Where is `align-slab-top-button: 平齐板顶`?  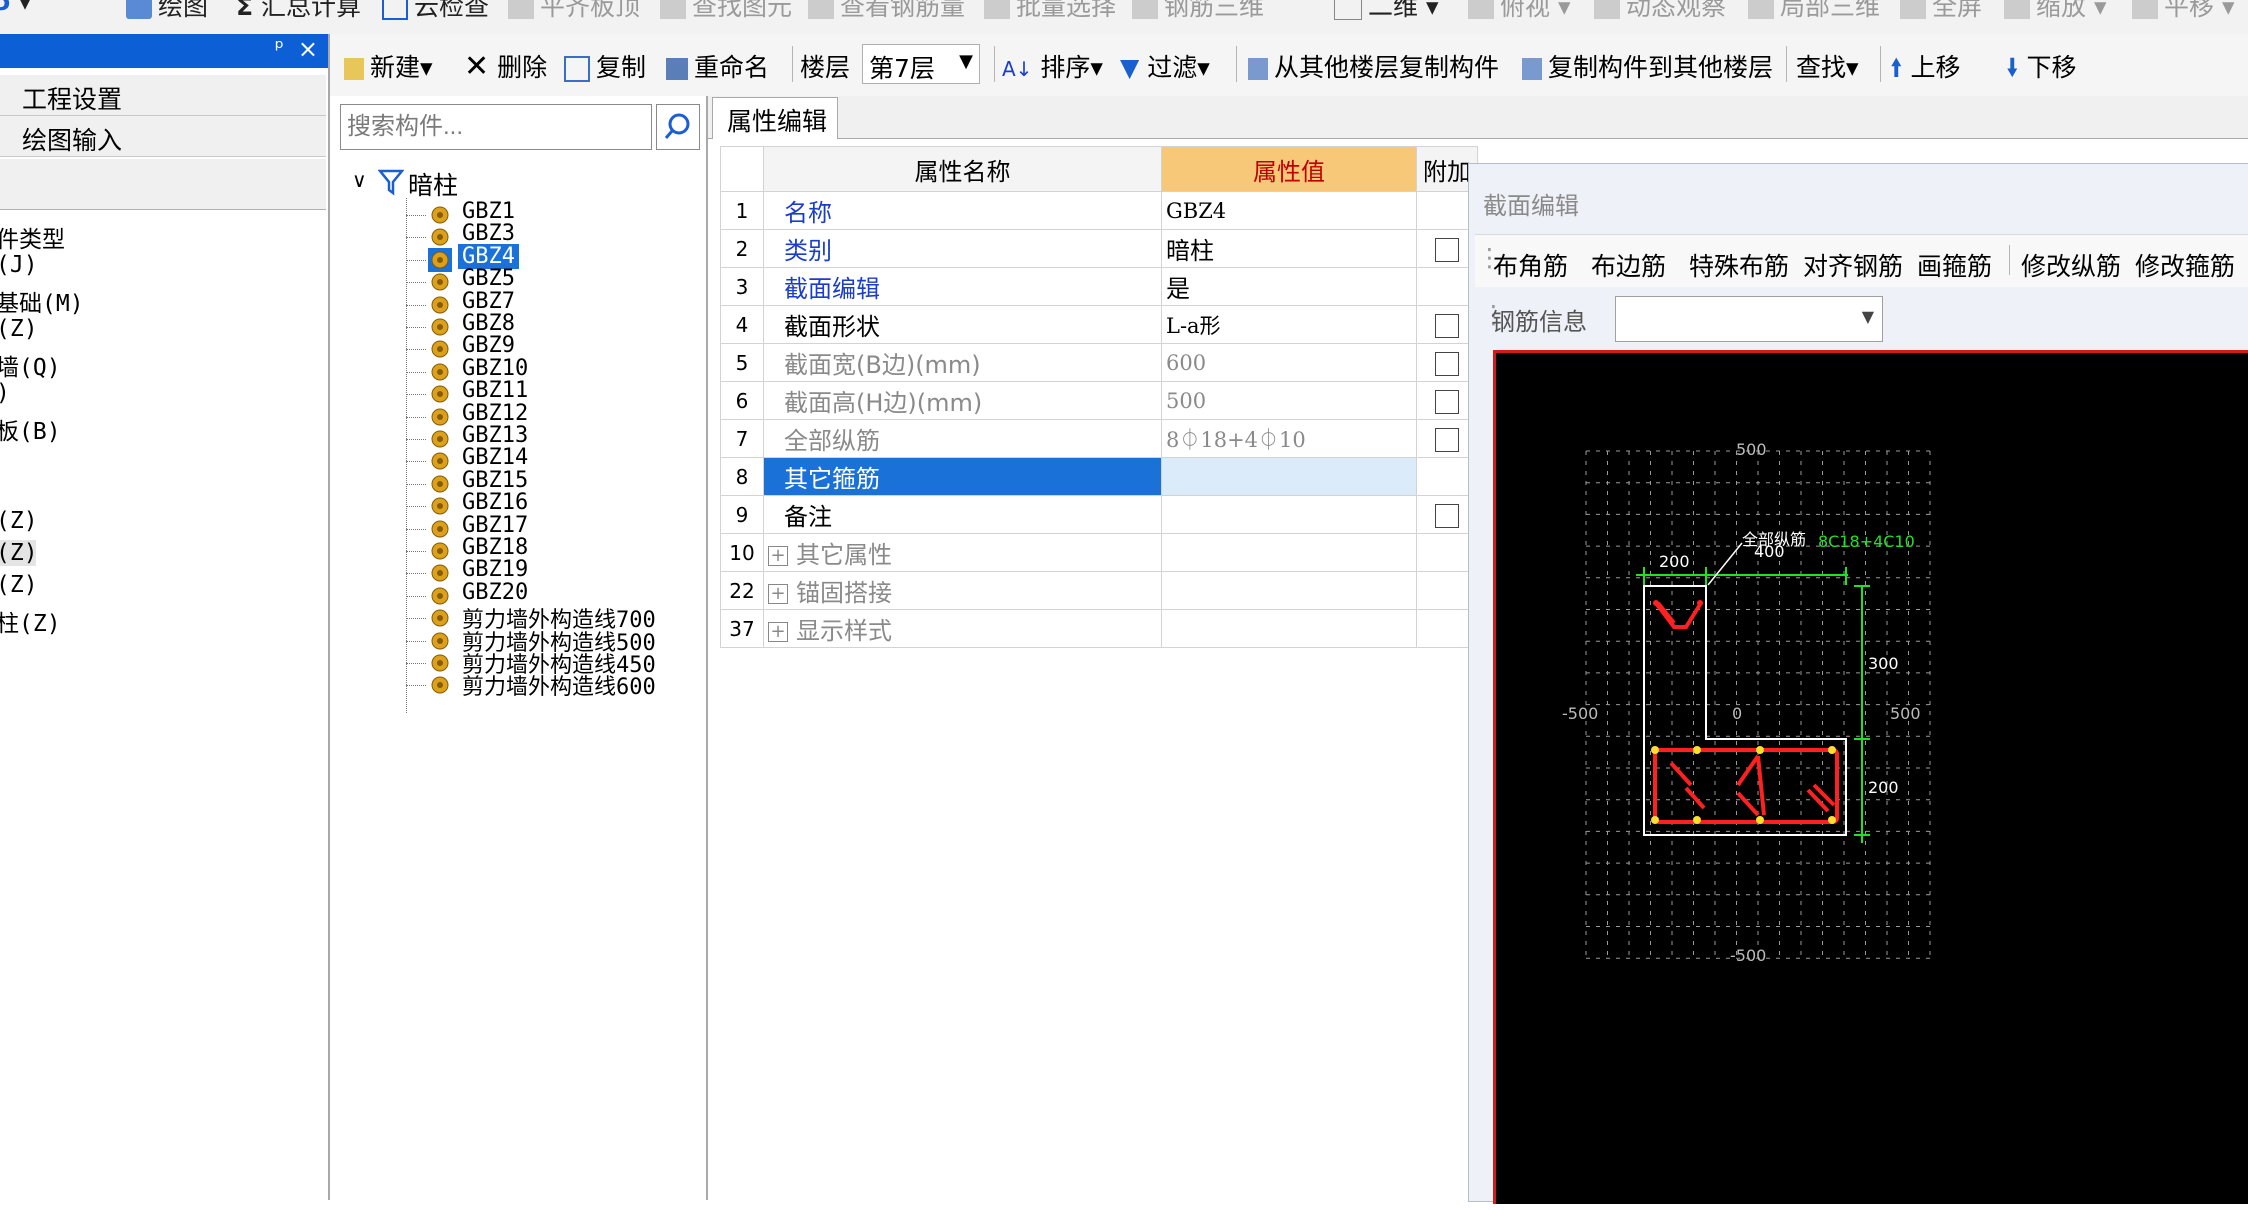 align-slab-top-button: 平齐板顶 is located at coordinates (574, 11).